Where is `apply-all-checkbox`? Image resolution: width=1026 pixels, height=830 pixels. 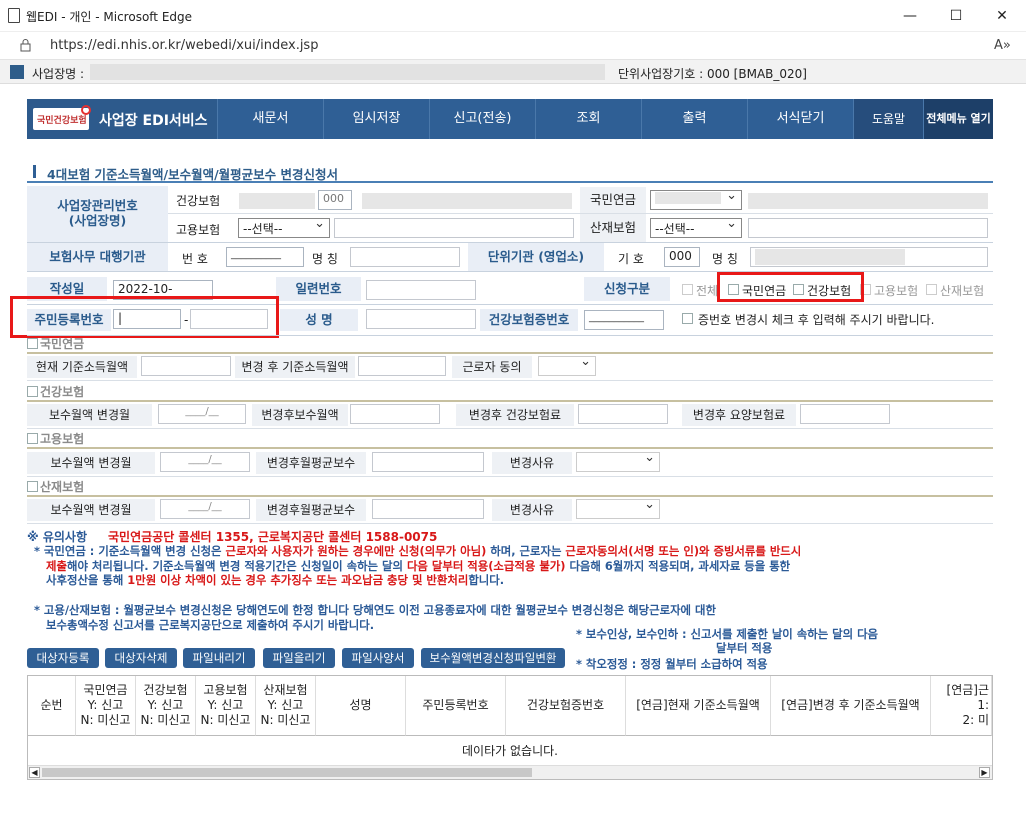
apply-all-checkbox is located at coordinates (687, 289).